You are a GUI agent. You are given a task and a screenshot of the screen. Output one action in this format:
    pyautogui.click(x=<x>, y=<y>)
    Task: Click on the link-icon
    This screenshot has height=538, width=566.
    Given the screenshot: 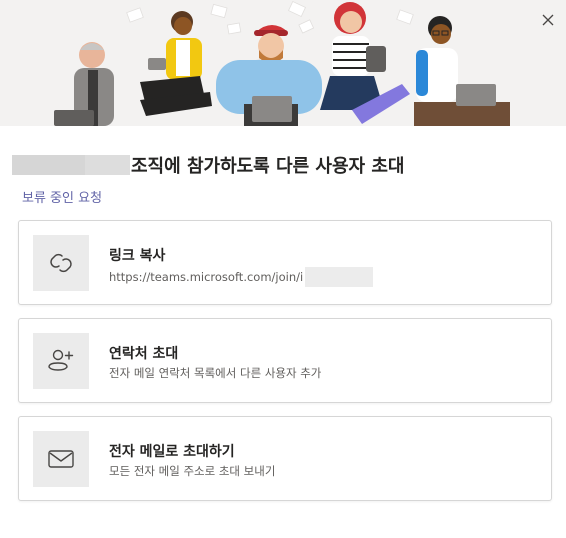 What is the action you would take?
    pyautogui.click(x=61, y=263)
    